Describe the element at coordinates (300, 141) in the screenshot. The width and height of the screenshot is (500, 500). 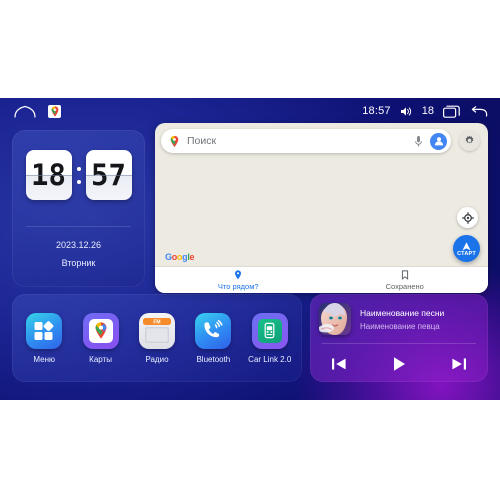
I see `search-input: Поиск` at that location.